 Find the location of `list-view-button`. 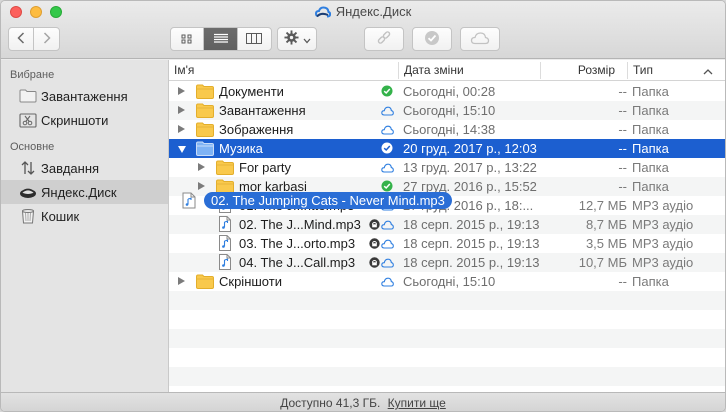

list-view-button is located at coordinates (221, 39).